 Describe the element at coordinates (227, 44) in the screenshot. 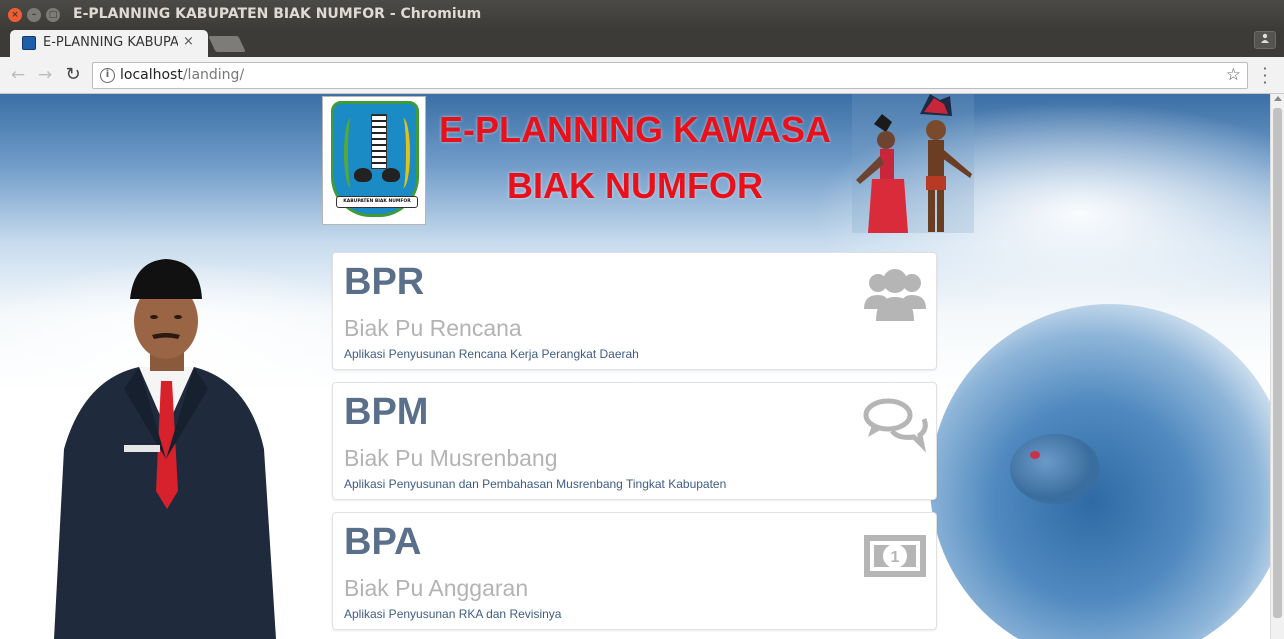

I see `new-tab-button` at that location.